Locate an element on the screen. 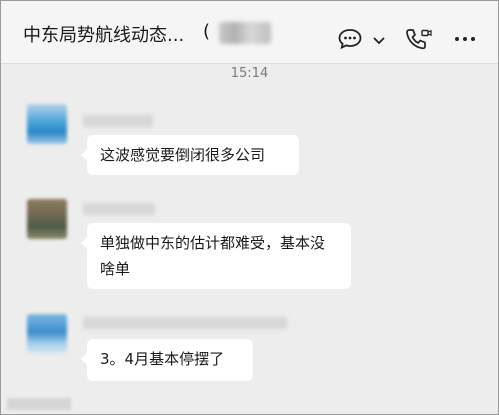 The height and width of the screenshot is (415, 499). chat-title-suffix: ( is located at coordinates (207, 31).